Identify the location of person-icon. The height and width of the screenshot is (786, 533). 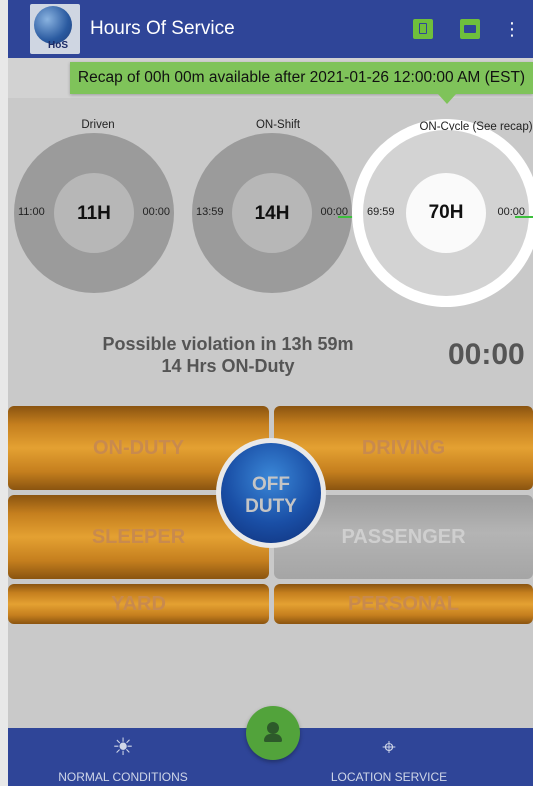
(273, 732).